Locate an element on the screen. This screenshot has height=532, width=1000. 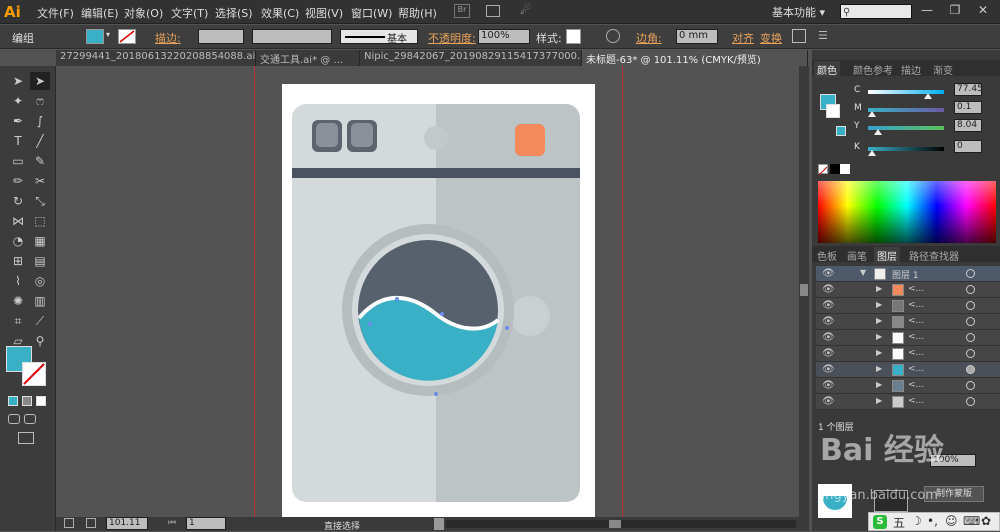
isolate-group-icon is located at coordinates (799, 36).